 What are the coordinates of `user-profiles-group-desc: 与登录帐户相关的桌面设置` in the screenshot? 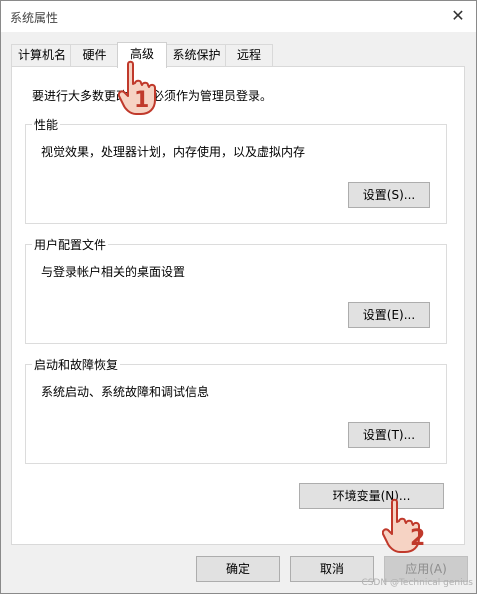 It's located at (113, 272).